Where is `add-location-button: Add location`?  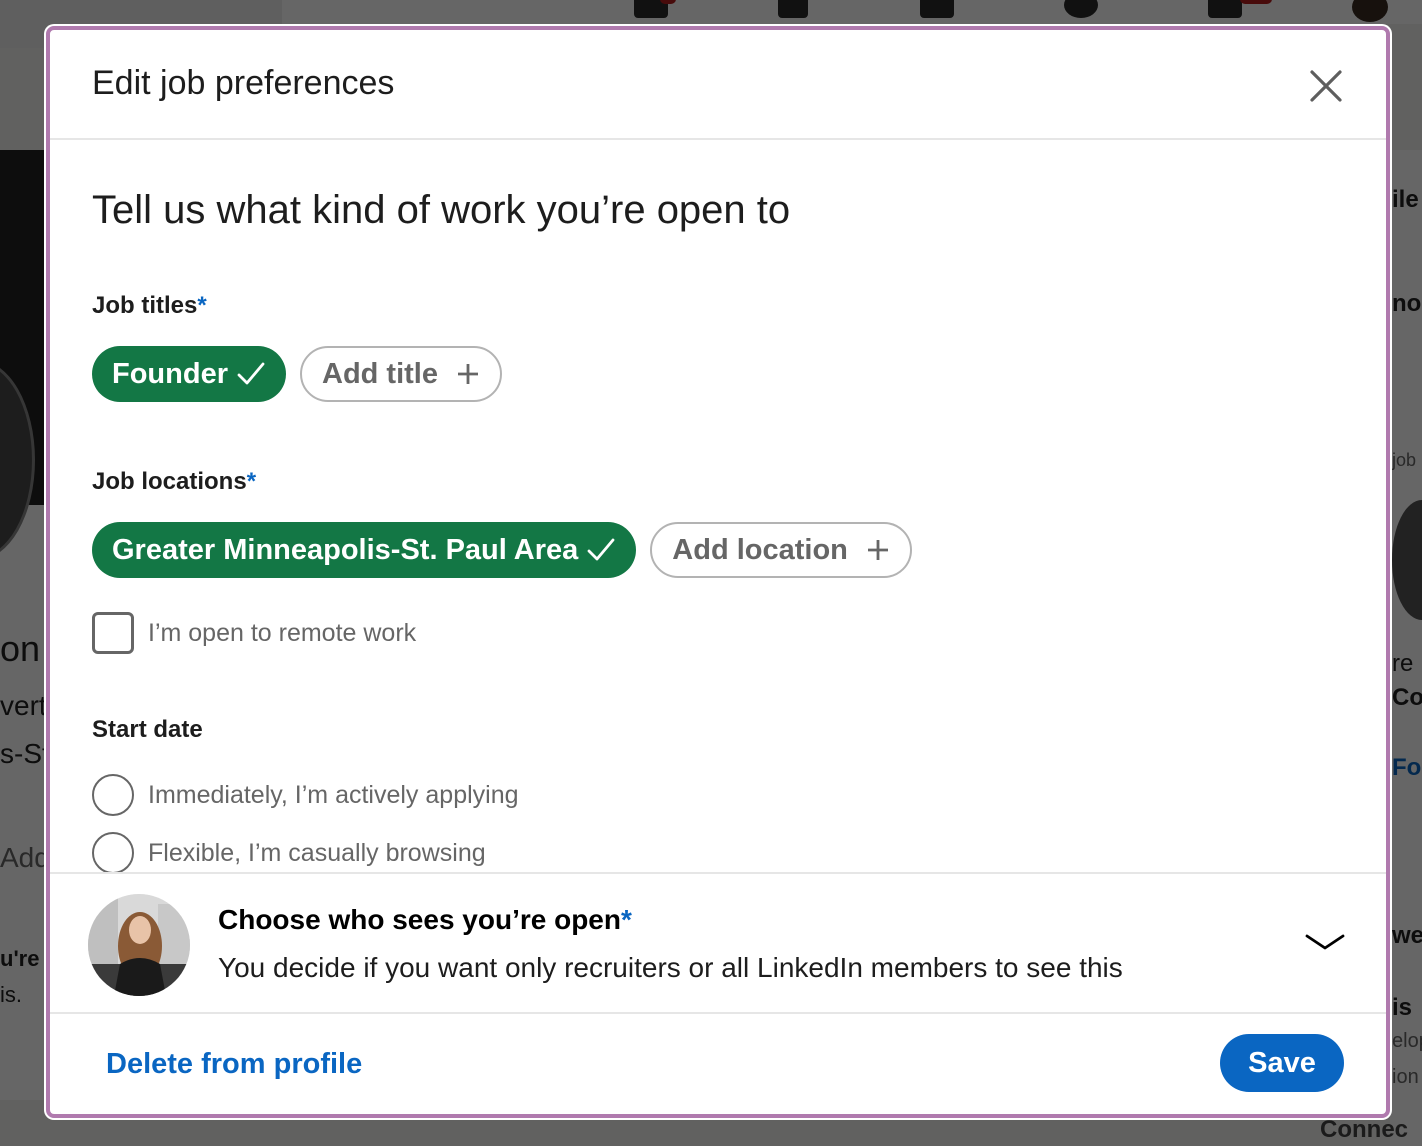
add-location-button: Add location is located at coordinates (781, 550).